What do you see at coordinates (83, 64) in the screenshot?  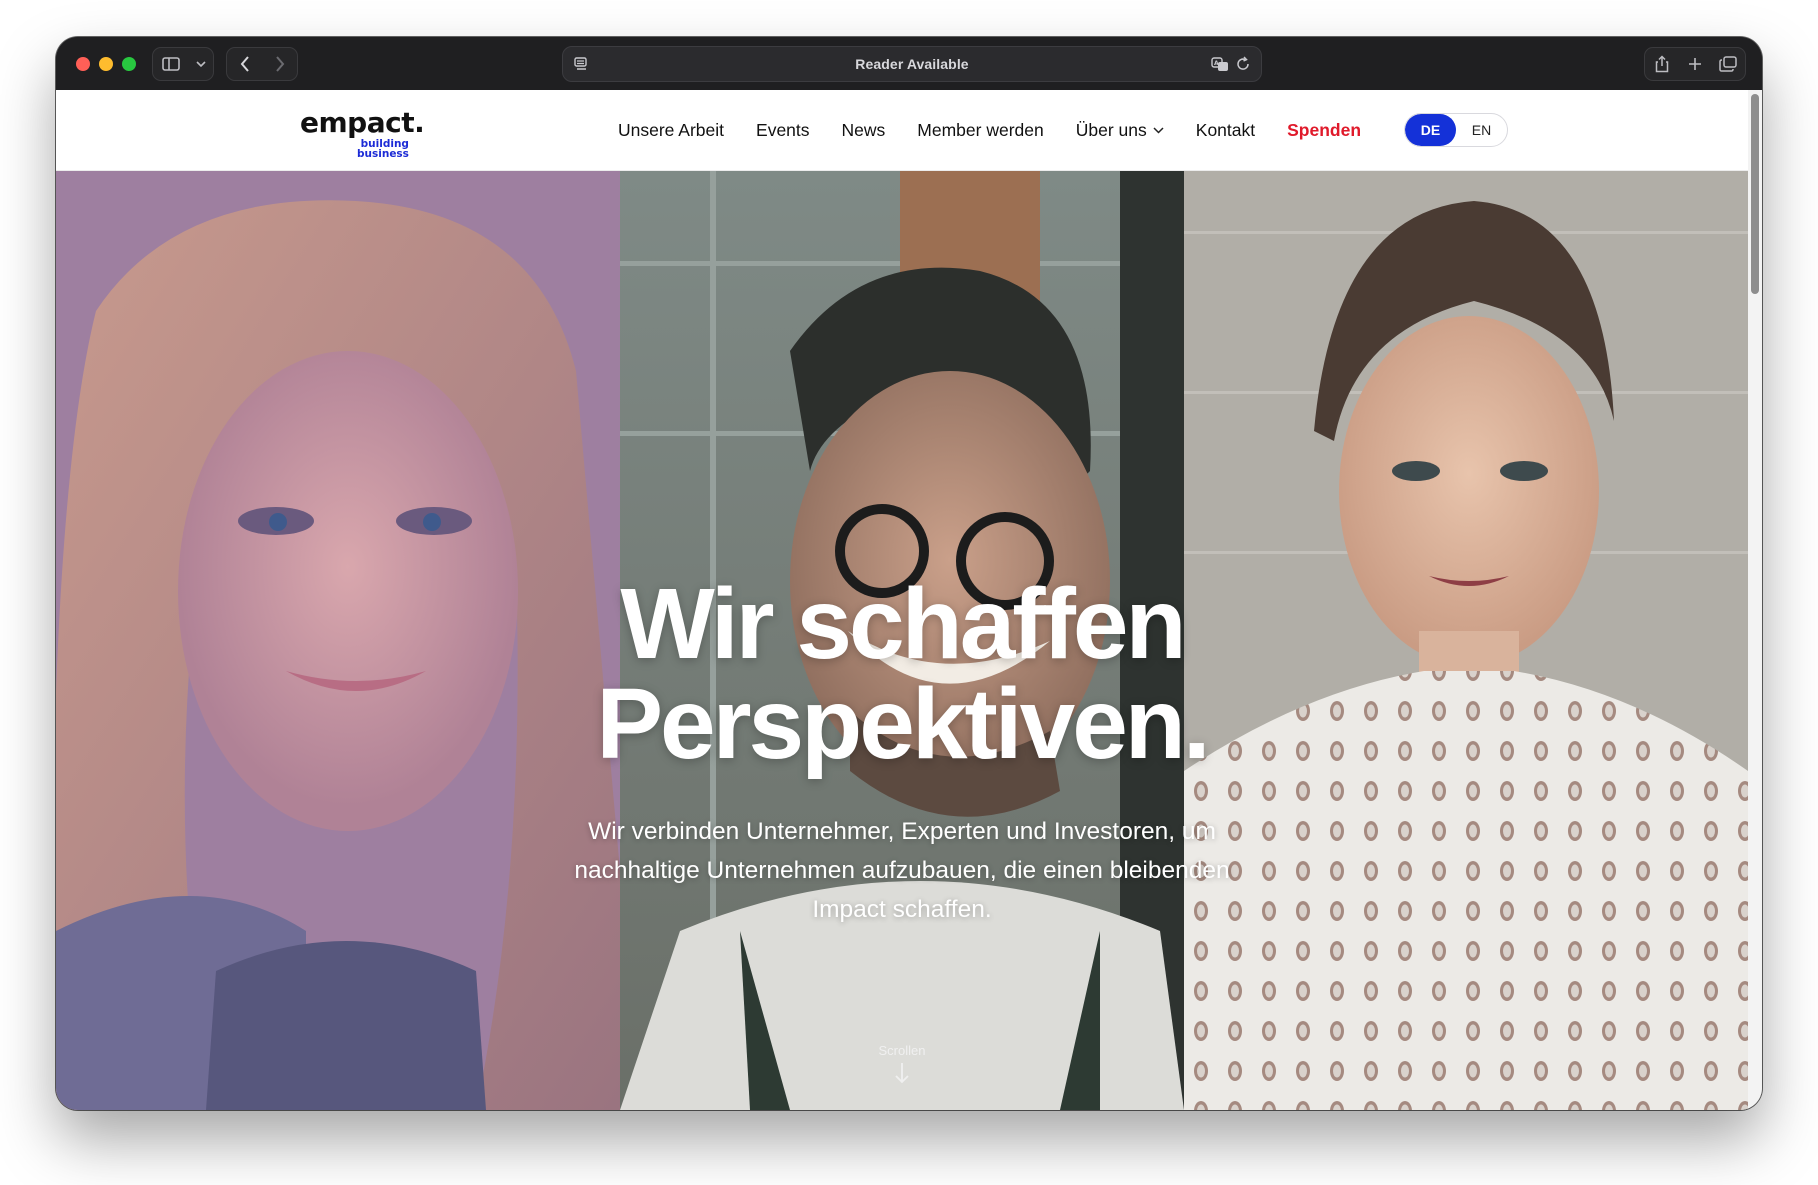 I see `close-window-button` at bounding box center [83, 64].